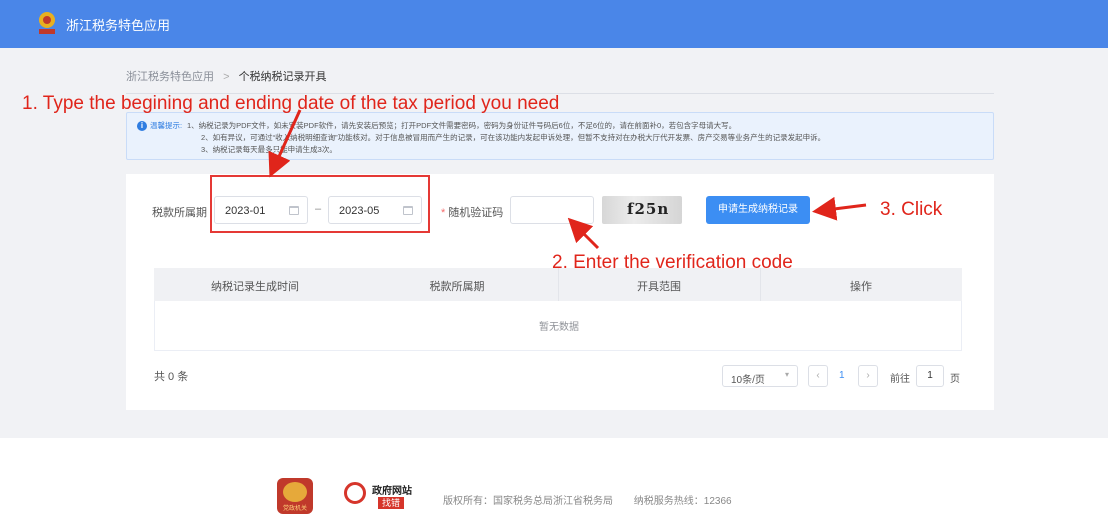 This screenshot has height=523, width=1108. Describe the element at coordinates (320, 204) in the screenshot. I see `highlight-box-dates` at that location.